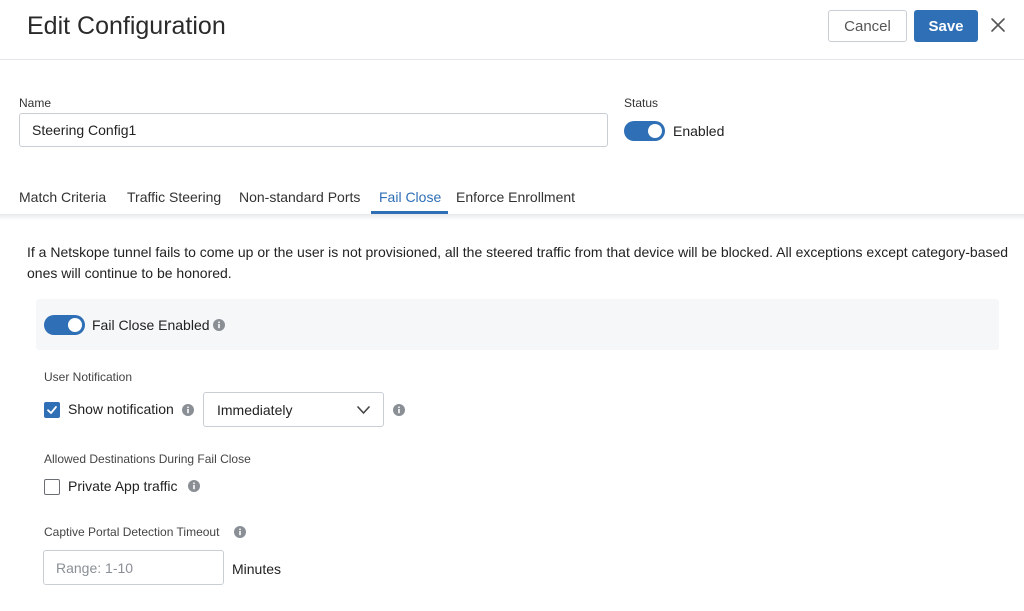  Describe the element at coordinates (257, 569) in the screenshot. I see `timeout-unit: Minutes` at that location.